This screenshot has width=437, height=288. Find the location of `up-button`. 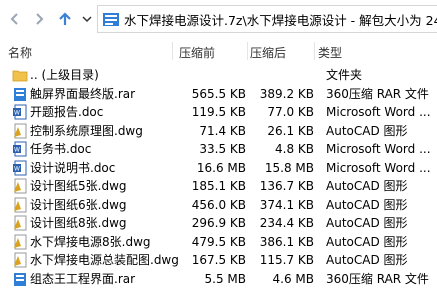

up-button is located at coordinates (65, 19).